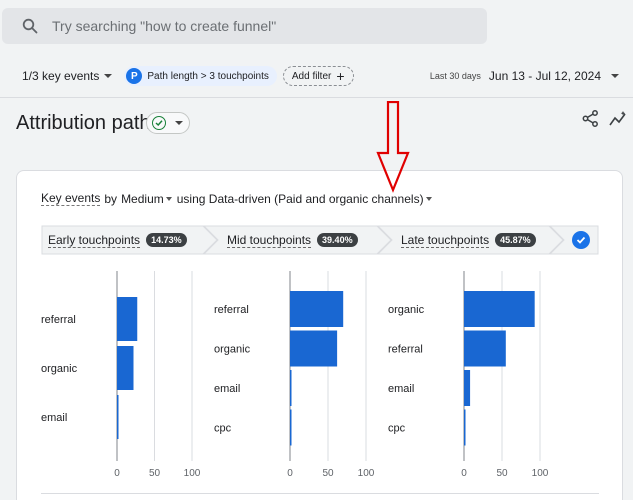 The height and width of the screenshot is (500, 633). I want to click on check-circle-icon, so click(159, 123).